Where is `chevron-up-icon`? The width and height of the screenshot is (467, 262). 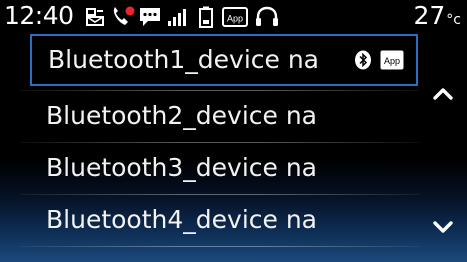
chevron-up-icon is located at coordinates (443, 93).